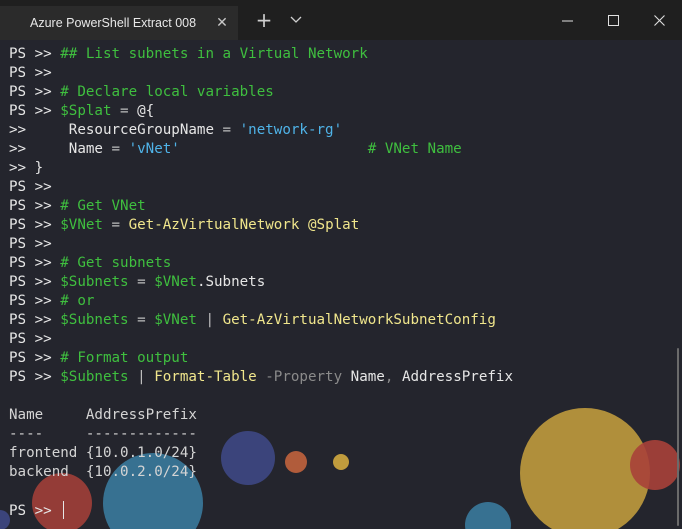  I want to click on title-bar-drag-area, so click(427, 20).